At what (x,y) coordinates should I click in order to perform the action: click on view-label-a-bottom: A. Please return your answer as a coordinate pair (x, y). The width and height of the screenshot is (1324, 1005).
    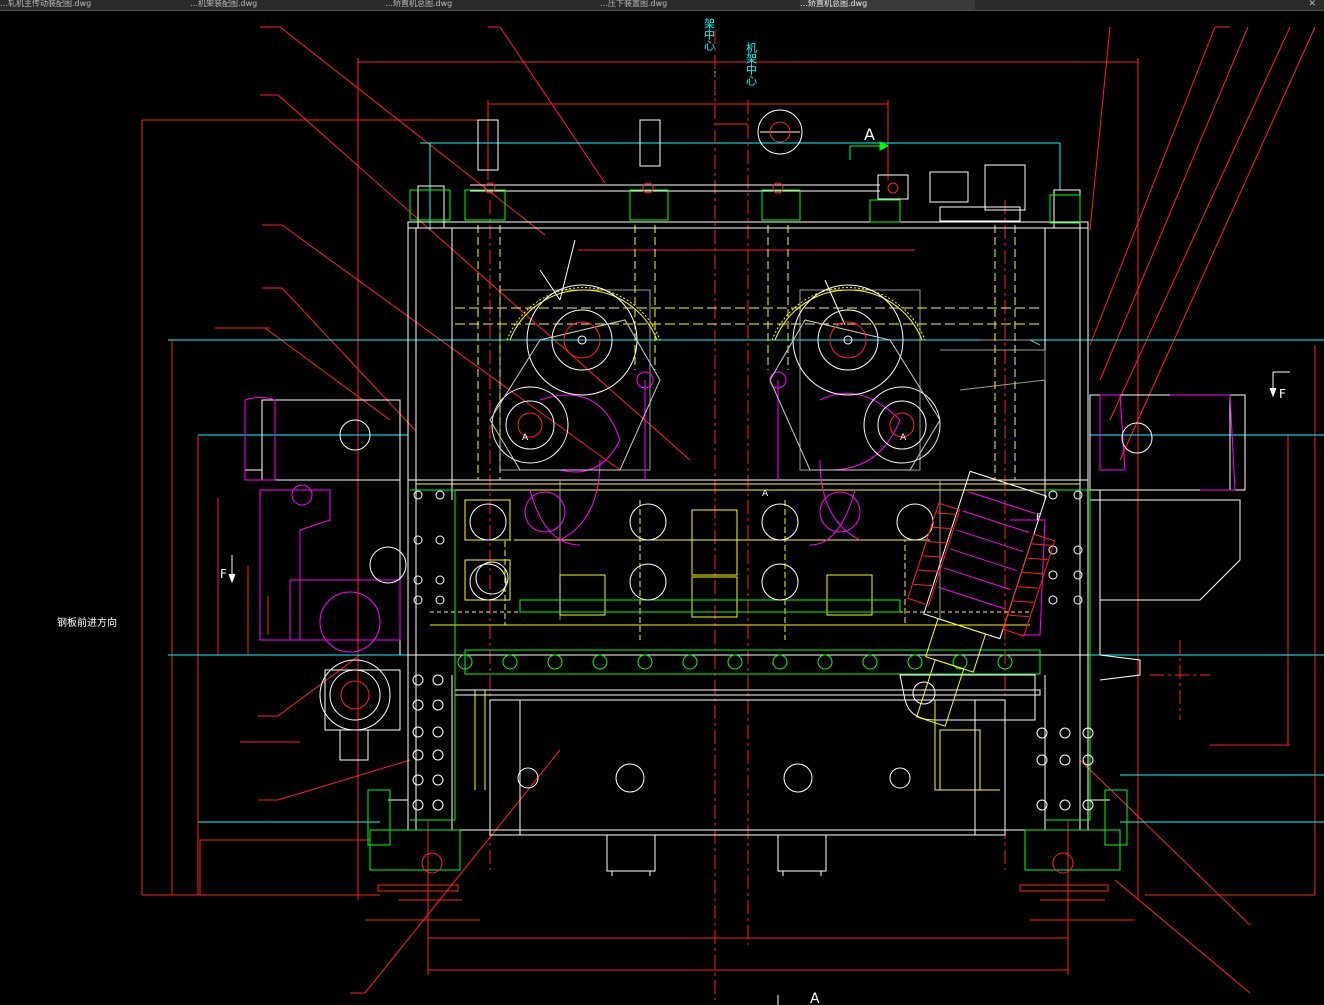
    Looking at the image, I should click on (815, 998).